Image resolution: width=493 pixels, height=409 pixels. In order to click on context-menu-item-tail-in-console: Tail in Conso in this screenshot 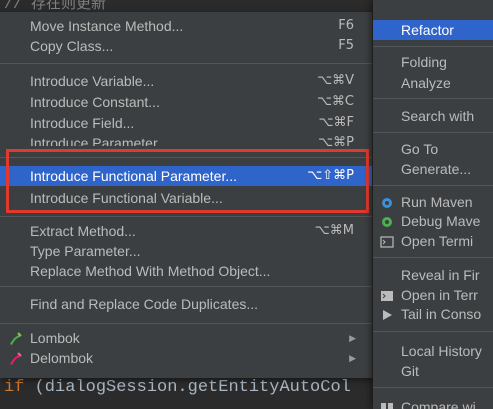, I will do `click(433, 314)`.